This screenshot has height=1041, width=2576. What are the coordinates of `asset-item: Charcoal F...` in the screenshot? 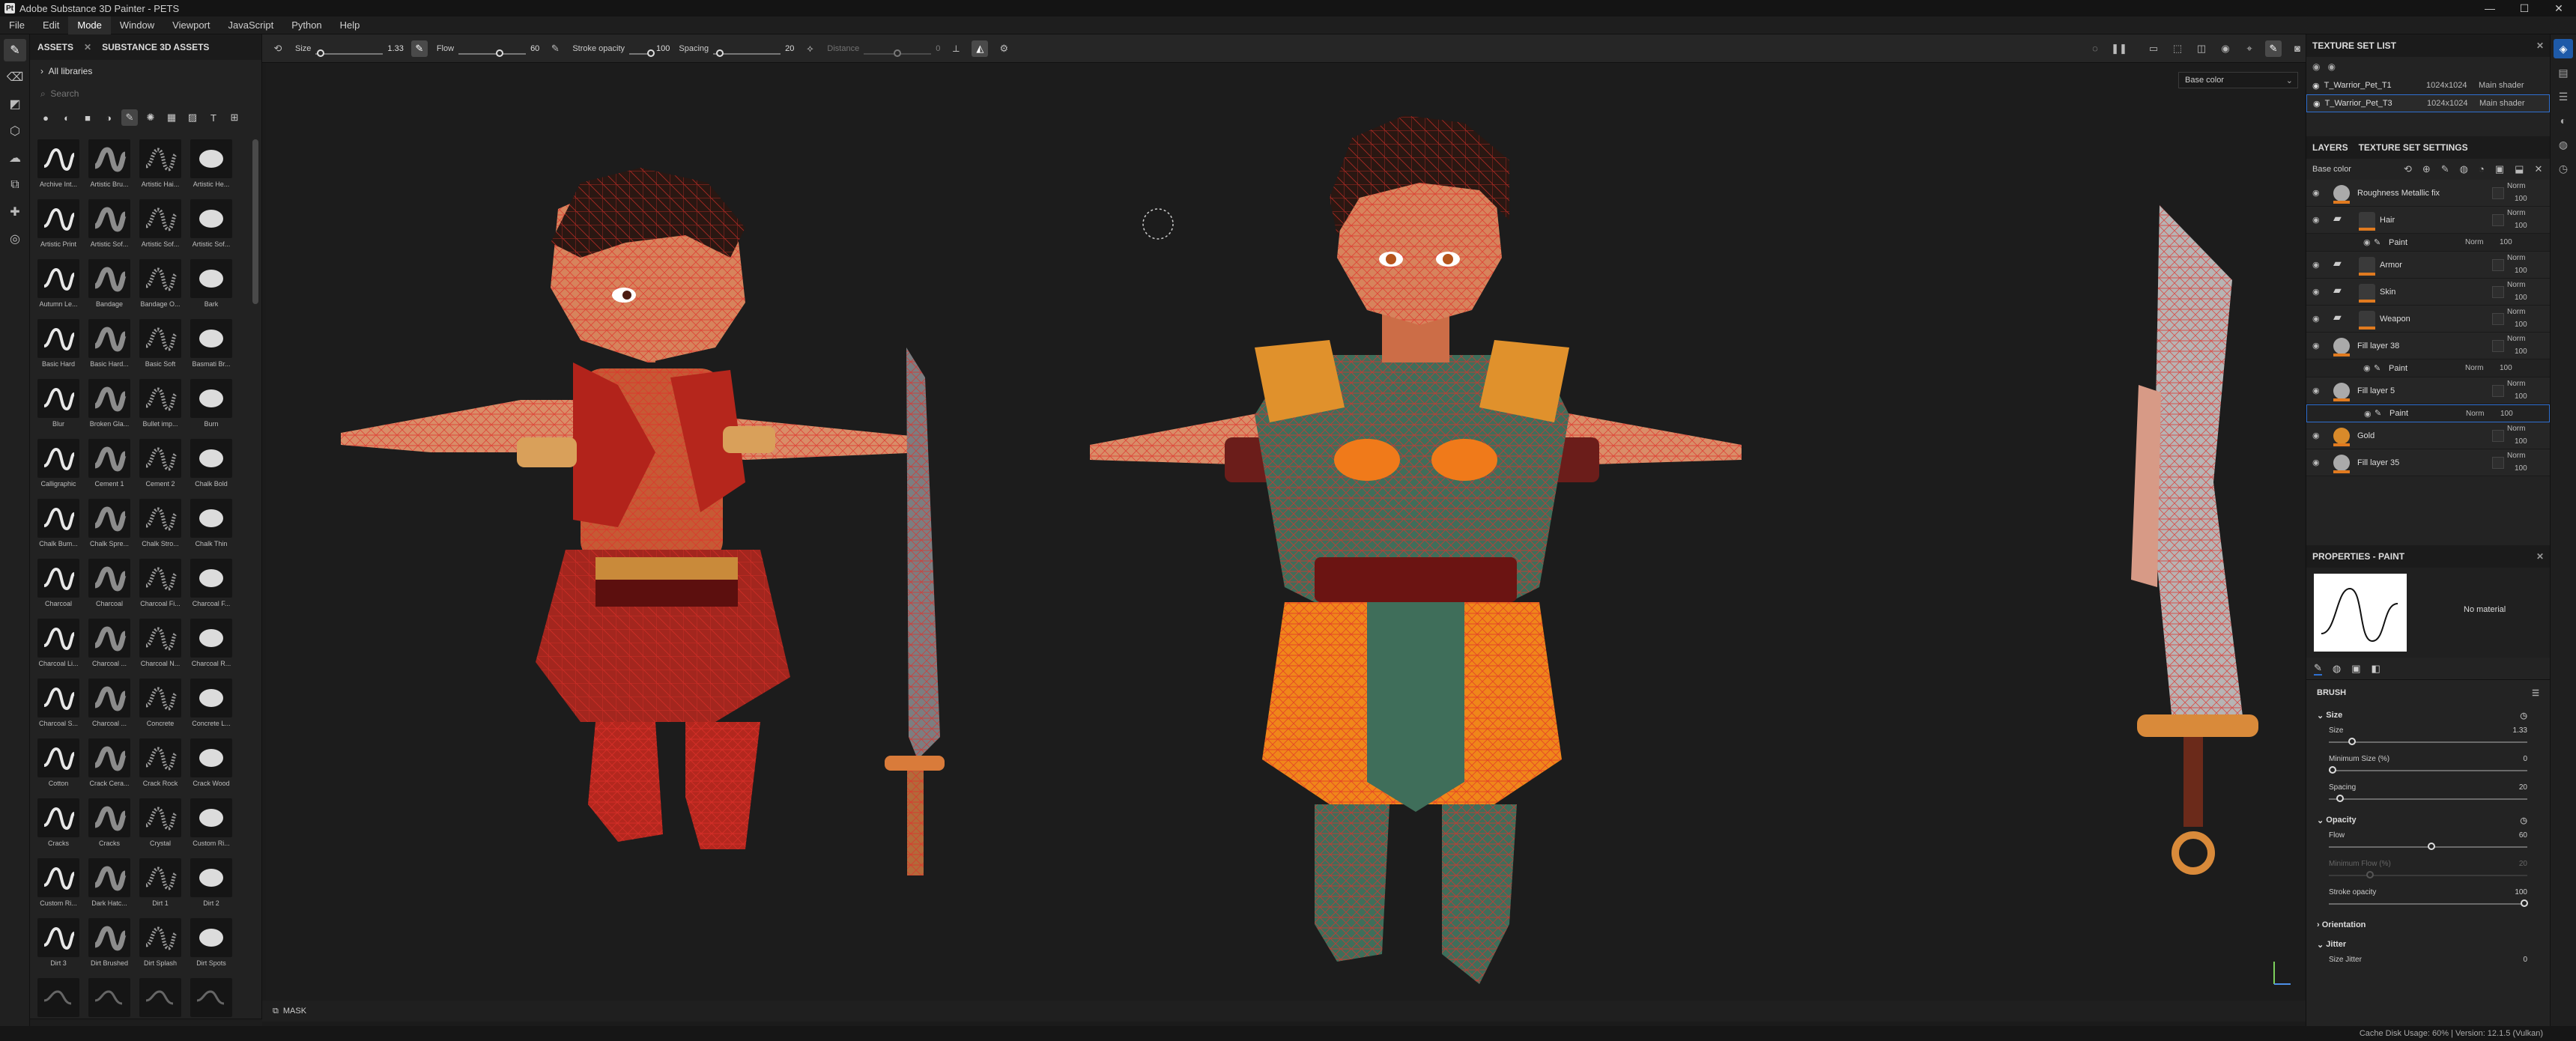 It's located at (211, 584).